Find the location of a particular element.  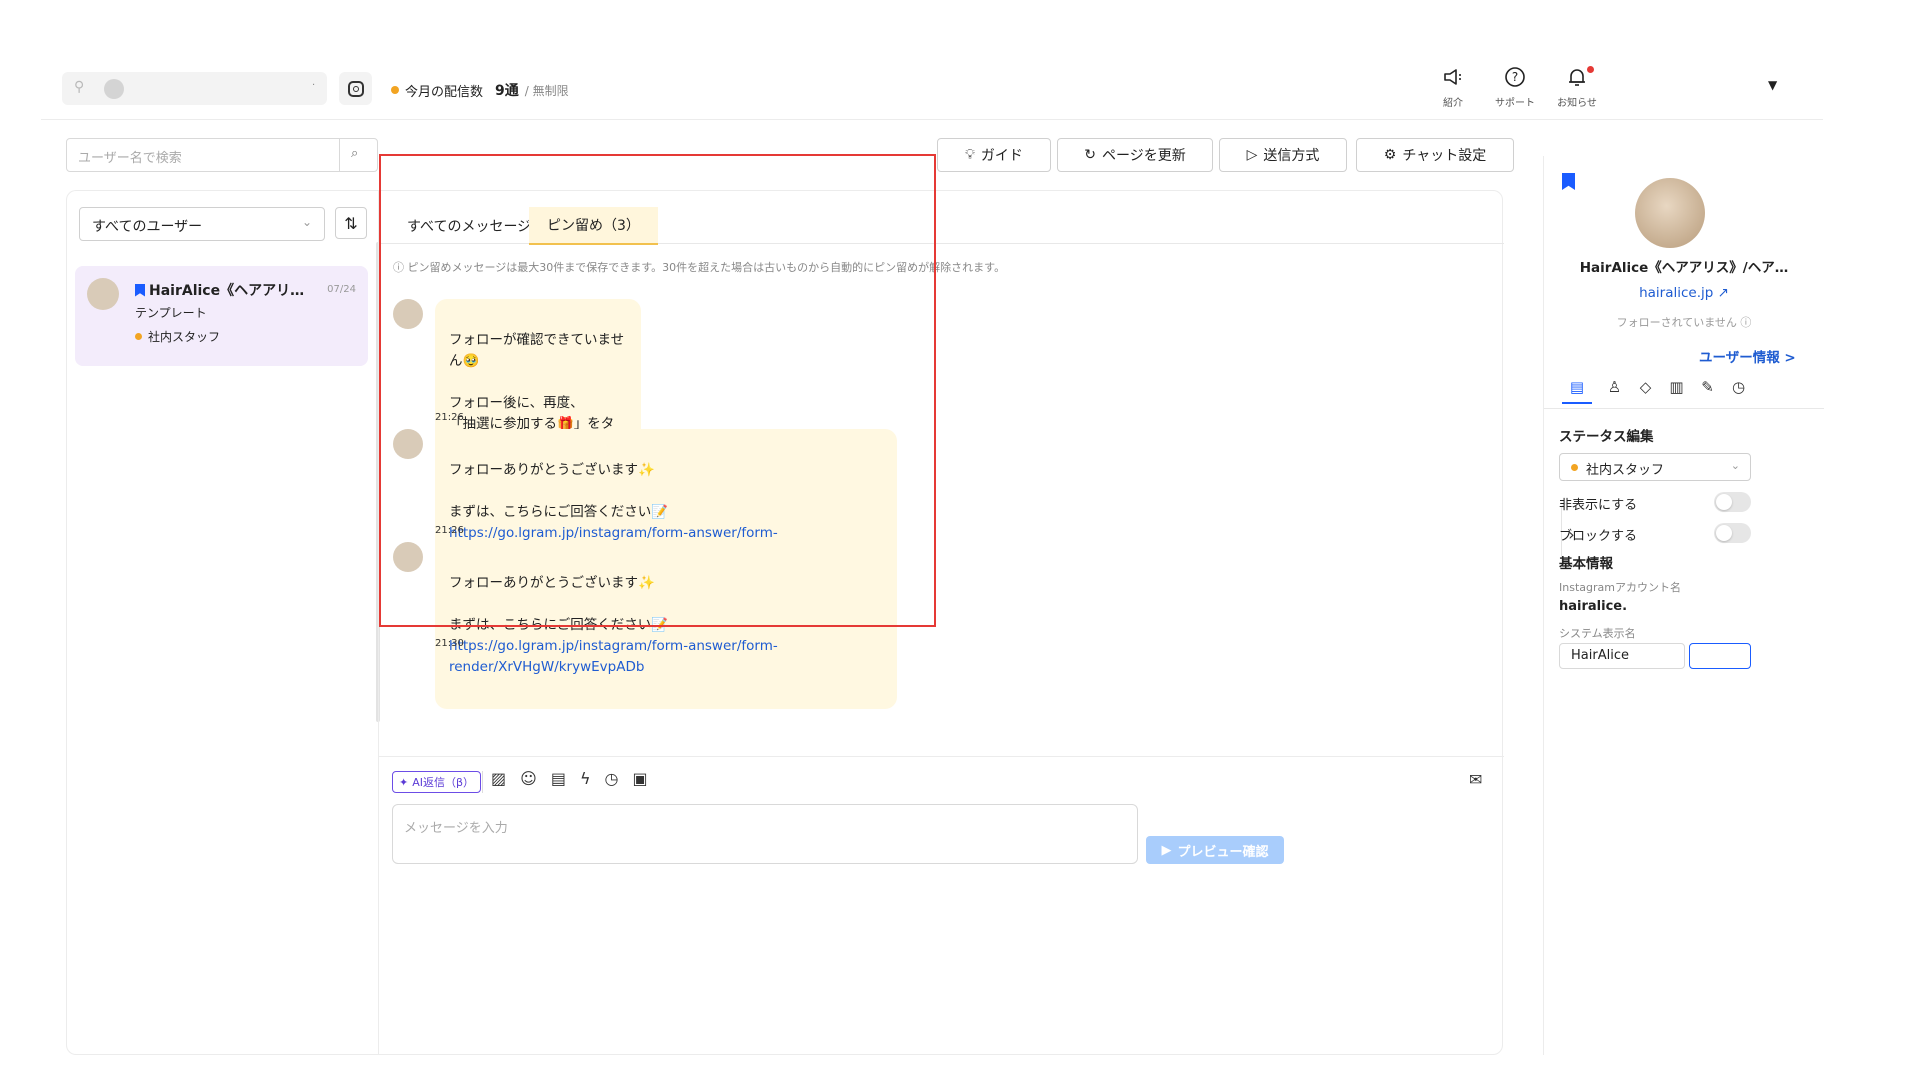

refresh-label: ページを更新 is located at coordinates (1144, 156).